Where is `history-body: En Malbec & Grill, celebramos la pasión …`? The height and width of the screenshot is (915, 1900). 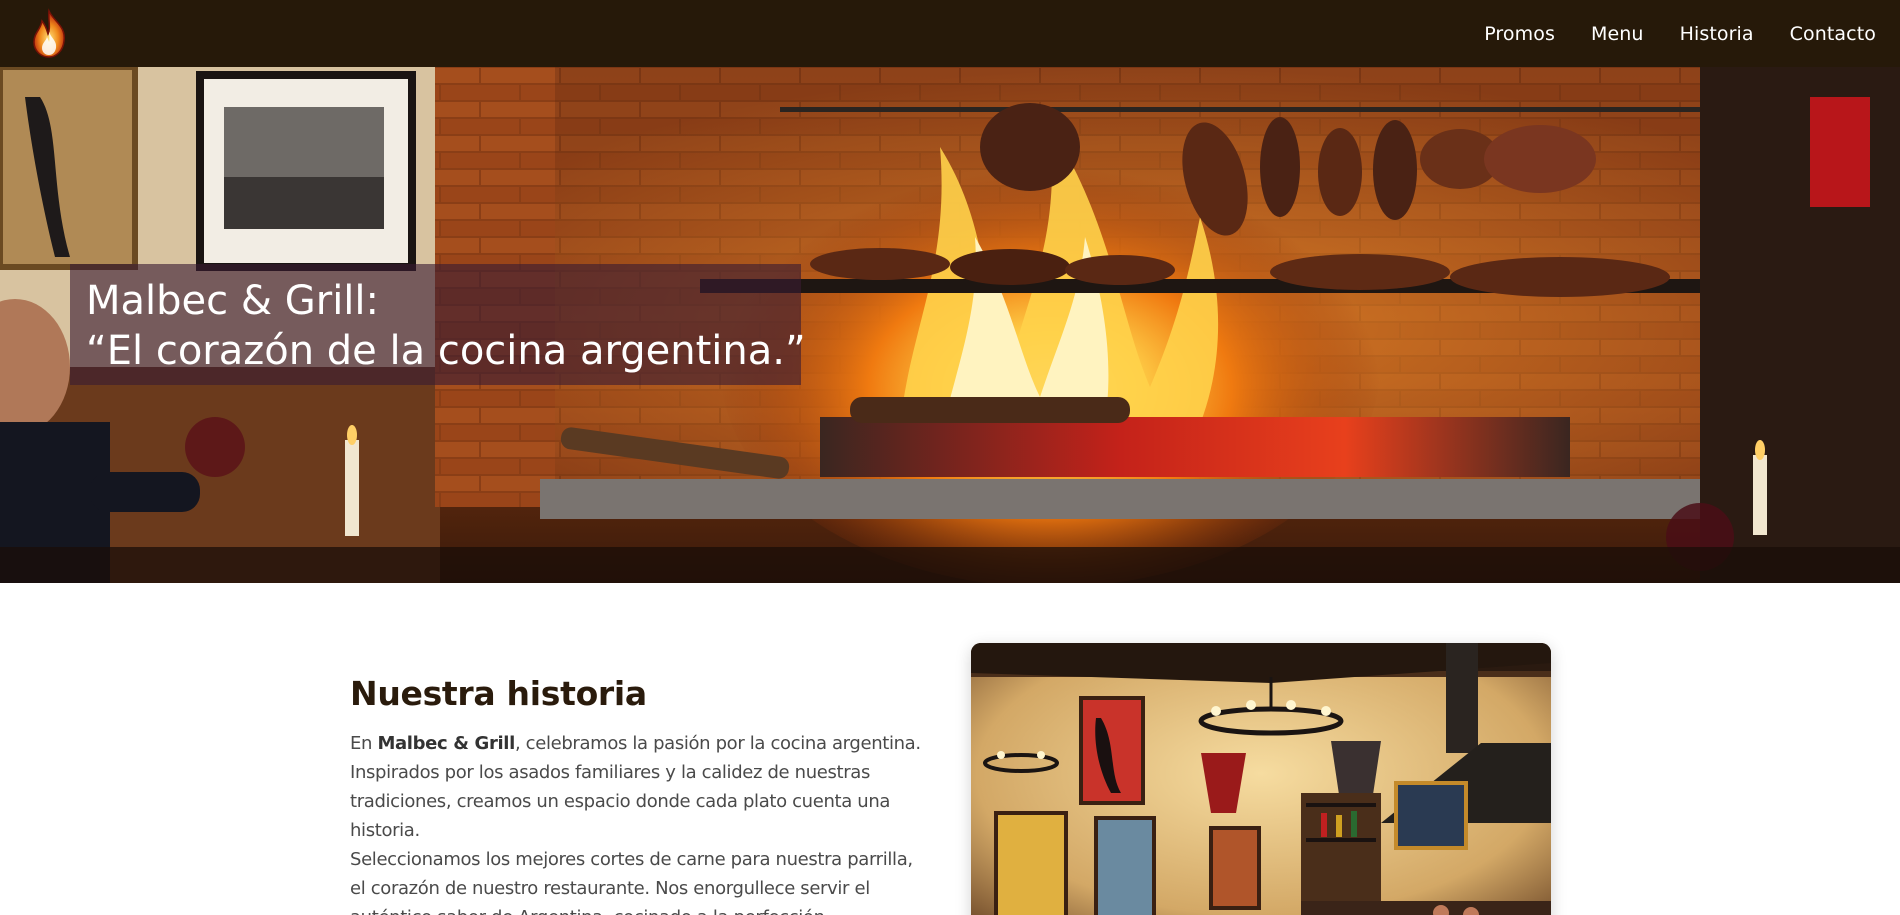 history-body: En Malbec & Grill, celebramos la pasión … is located at coordinates (640, 822).